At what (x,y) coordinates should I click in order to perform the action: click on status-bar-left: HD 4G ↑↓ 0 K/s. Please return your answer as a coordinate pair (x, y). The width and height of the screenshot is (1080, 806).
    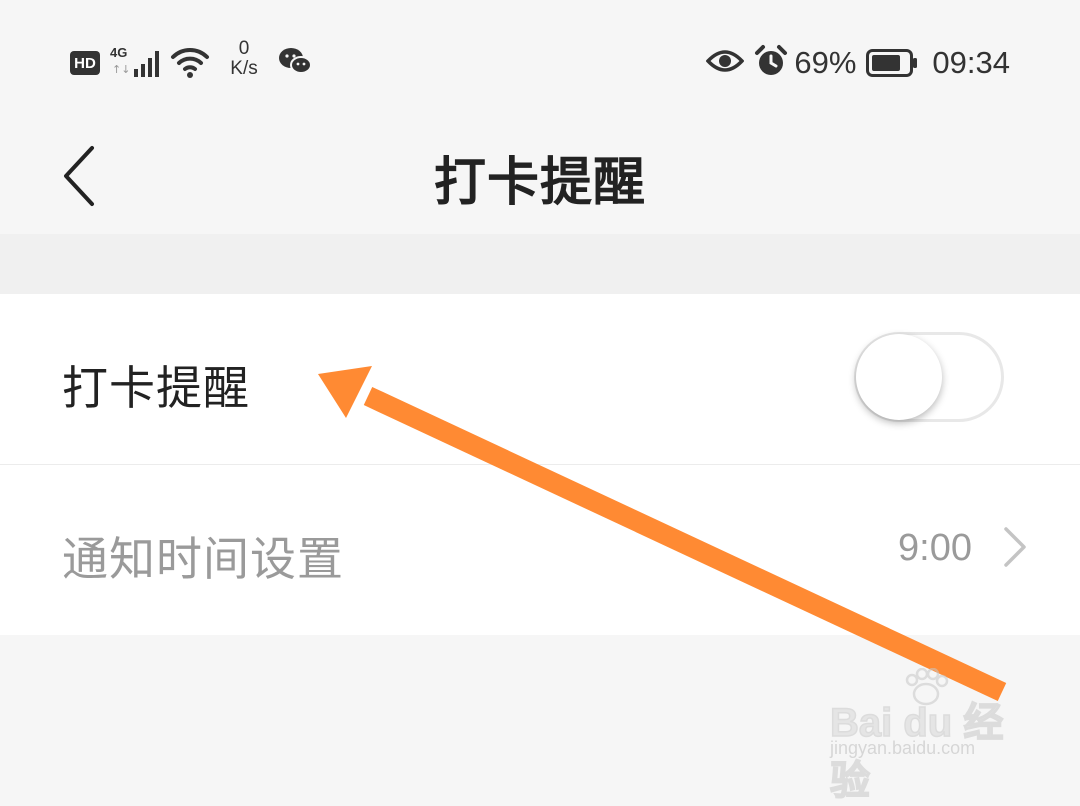
    Looking at the image, I should click on (191, 63).